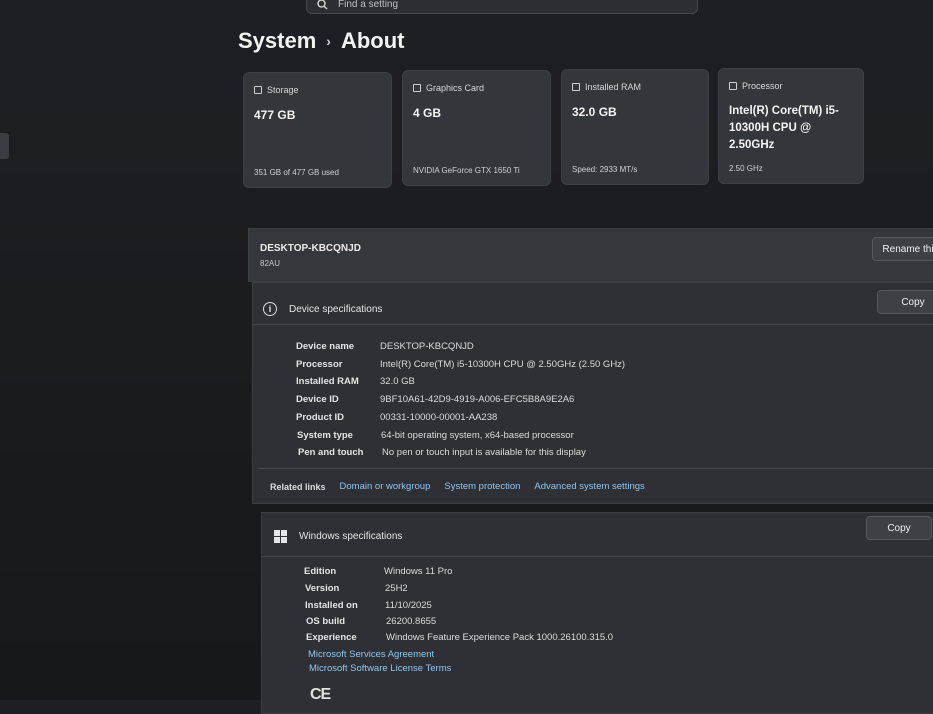 This screenshot has height=714, width=933. I want to click on spec-value: 9BF10A61-42D9-4919-A006-EFC5B8A9E2A6, so click(477, 399).